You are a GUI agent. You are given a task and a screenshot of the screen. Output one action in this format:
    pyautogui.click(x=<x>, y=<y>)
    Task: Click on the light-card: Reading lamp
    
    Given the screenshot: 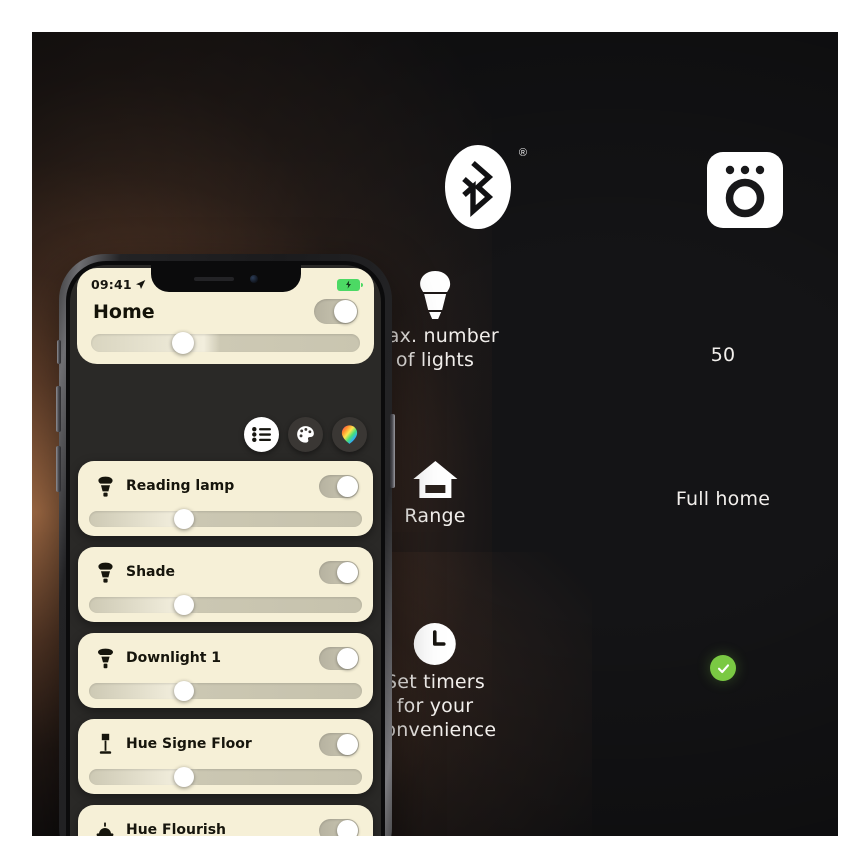 What is the action you would take?
    pyautogui.click(x=225, y=498)
    